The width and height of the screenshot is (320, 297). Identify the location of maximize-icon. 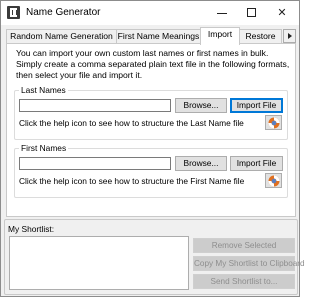
(251, 12).